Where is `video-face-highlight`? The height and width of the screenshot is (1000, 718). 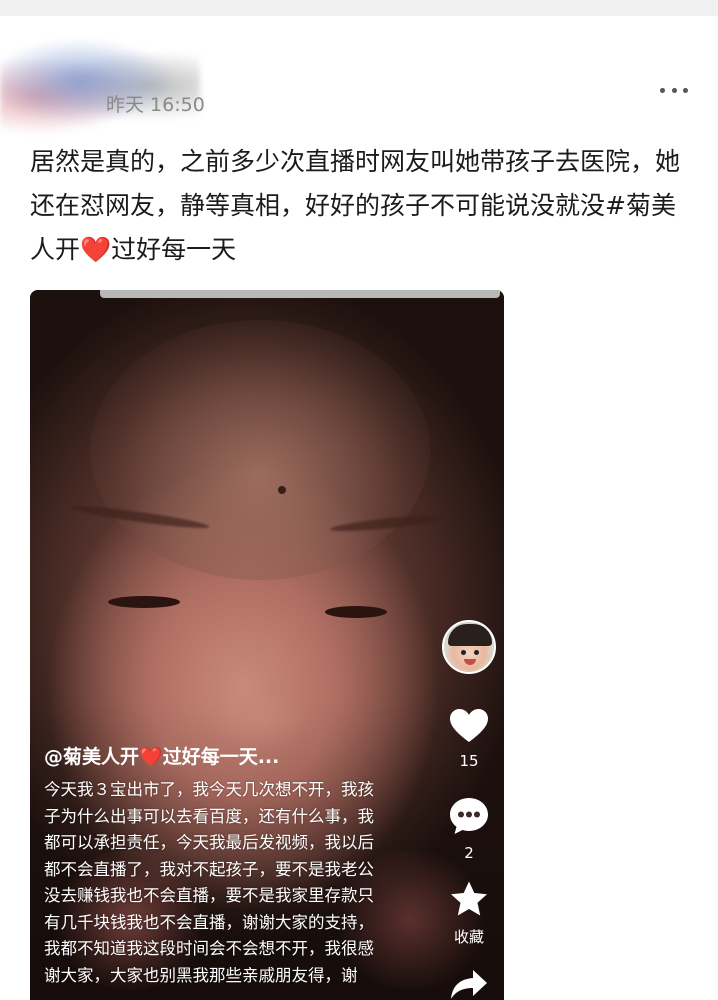
video-face-highlight is located at coordinates (260, 450).